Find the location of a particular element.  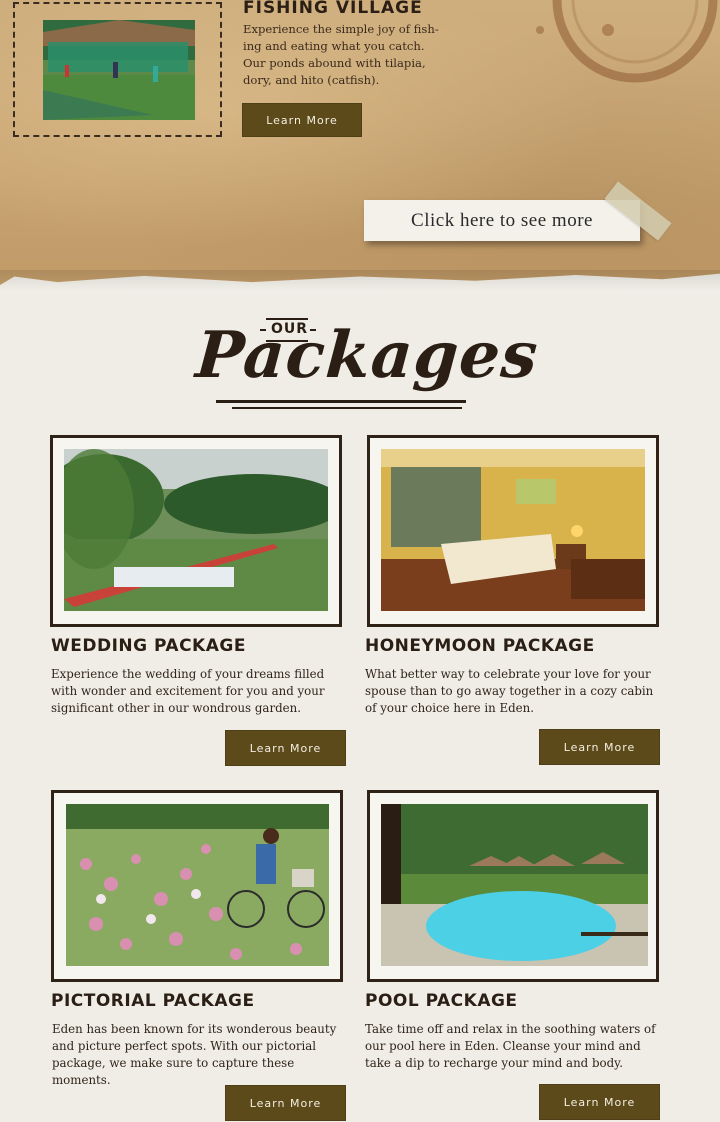

pool-learn-more-button: Learn More is located at coordinates (599, 1102).